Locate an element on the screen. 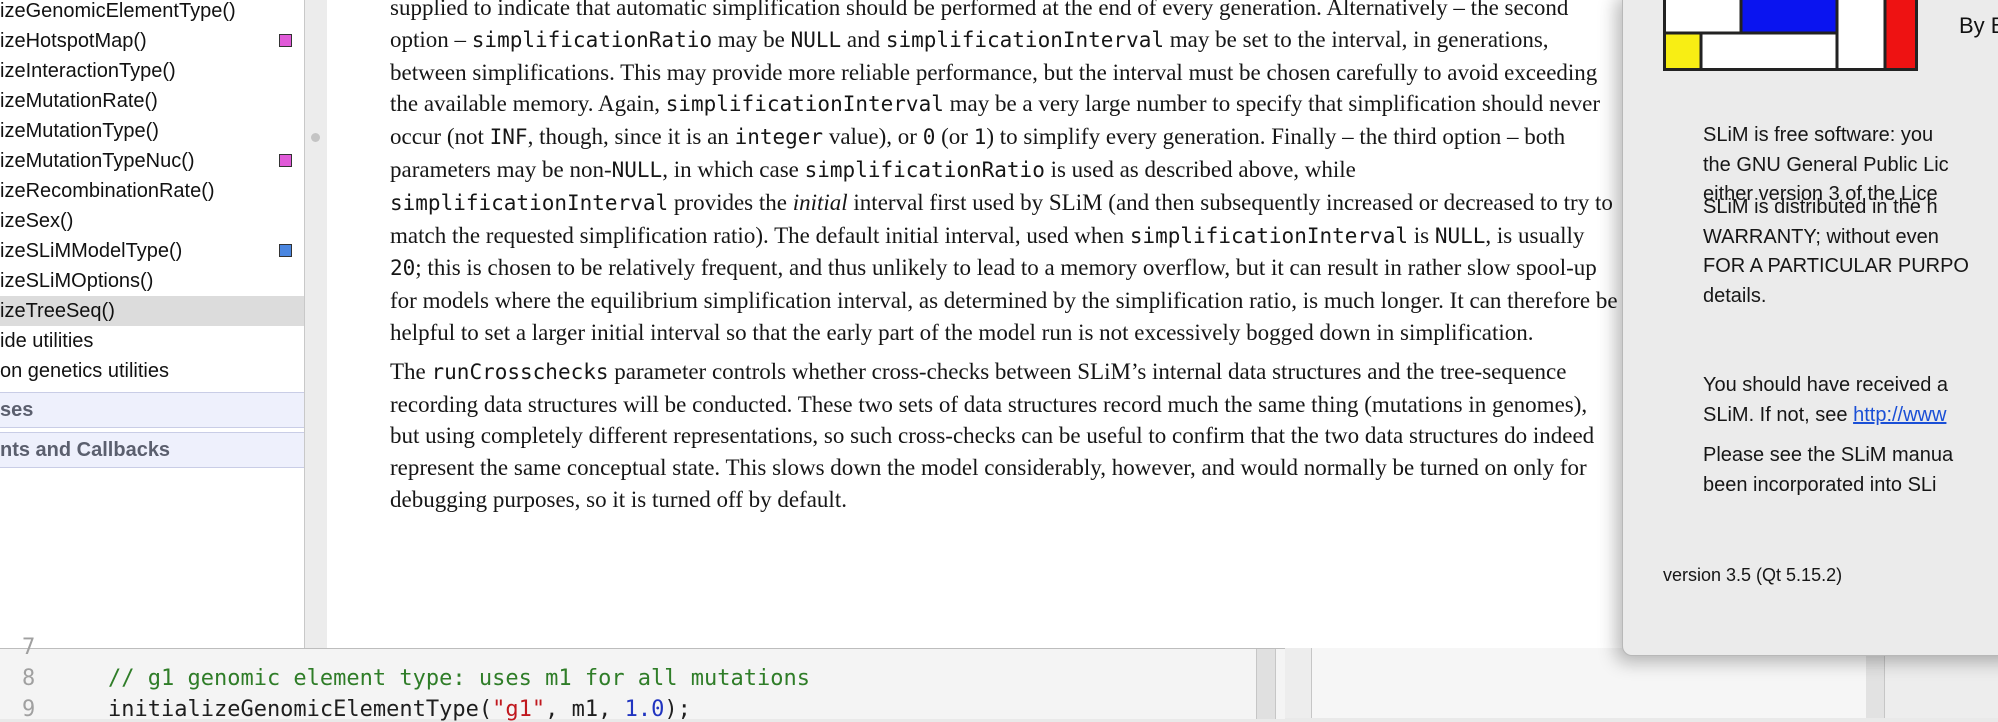 The image size is (1998, 722). about-line: SLiM. If not, see http://www is located at coordinates (1850, 416).